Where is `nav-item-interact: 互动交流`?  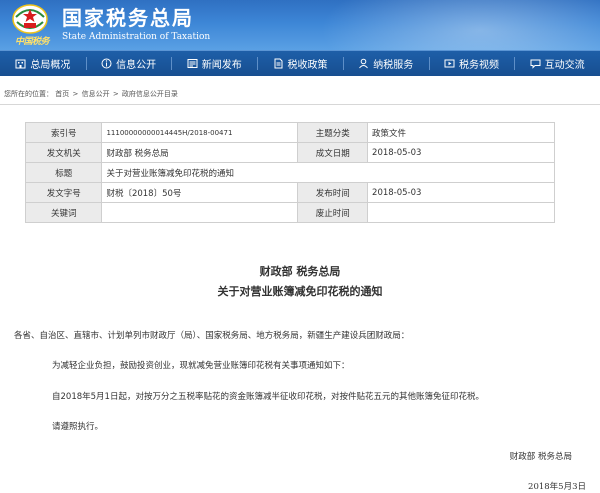
nav-item-interact: 互动交流 is located at coordinates (557, 63).